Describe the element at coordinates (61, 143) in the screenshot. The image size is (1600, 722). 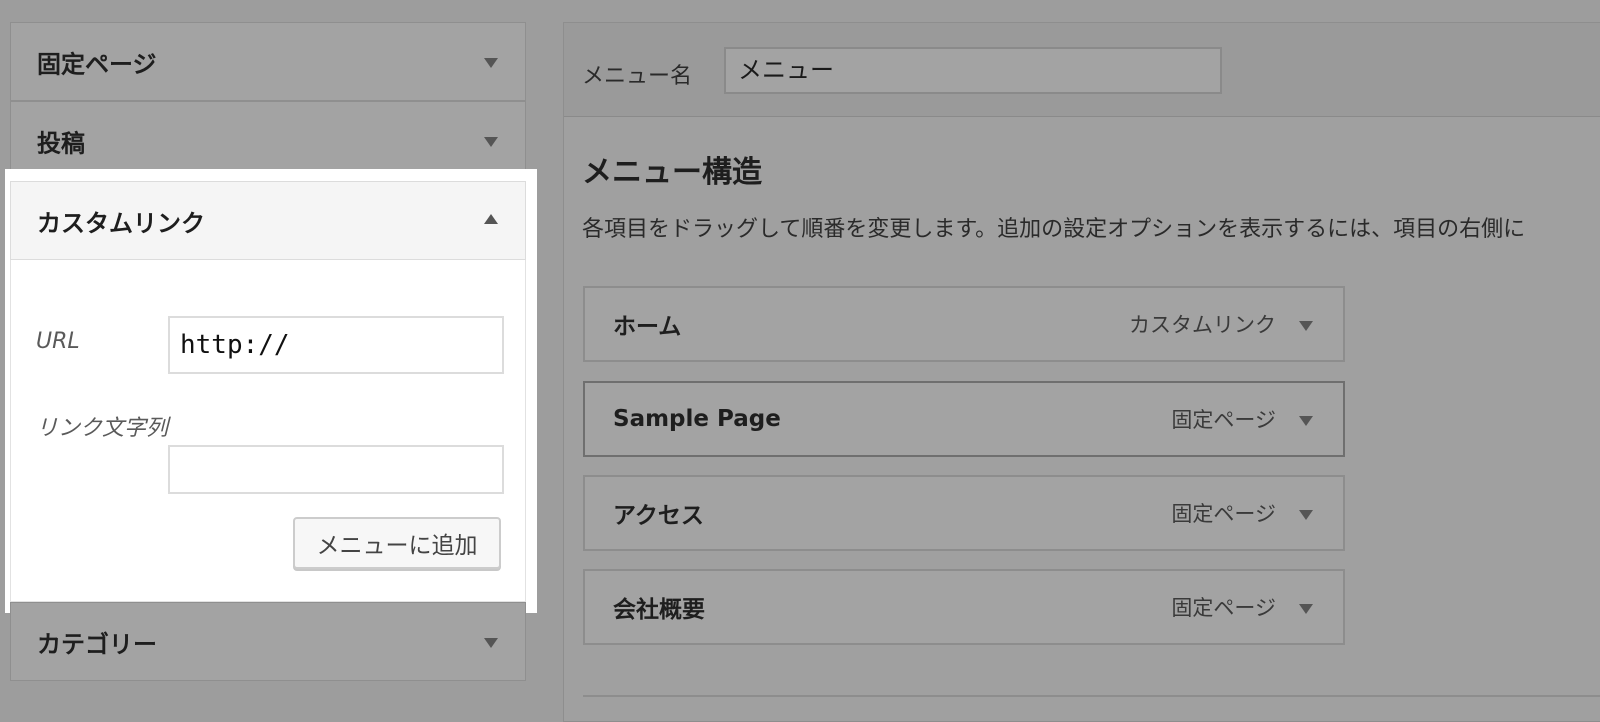
I see `accordion-title-posts: 投稿` at that location.